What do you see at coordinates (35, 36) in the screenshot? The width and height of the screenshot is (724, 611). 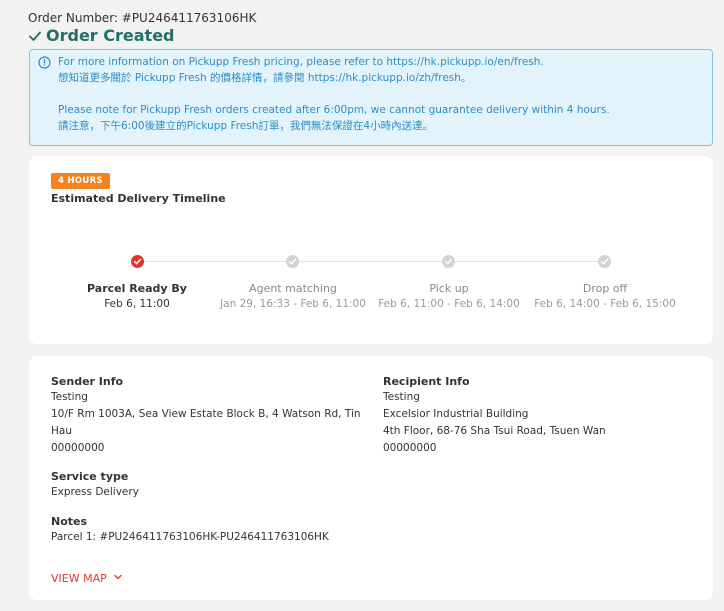 I see `checkmark-icon` at bounding box center [35, 36].